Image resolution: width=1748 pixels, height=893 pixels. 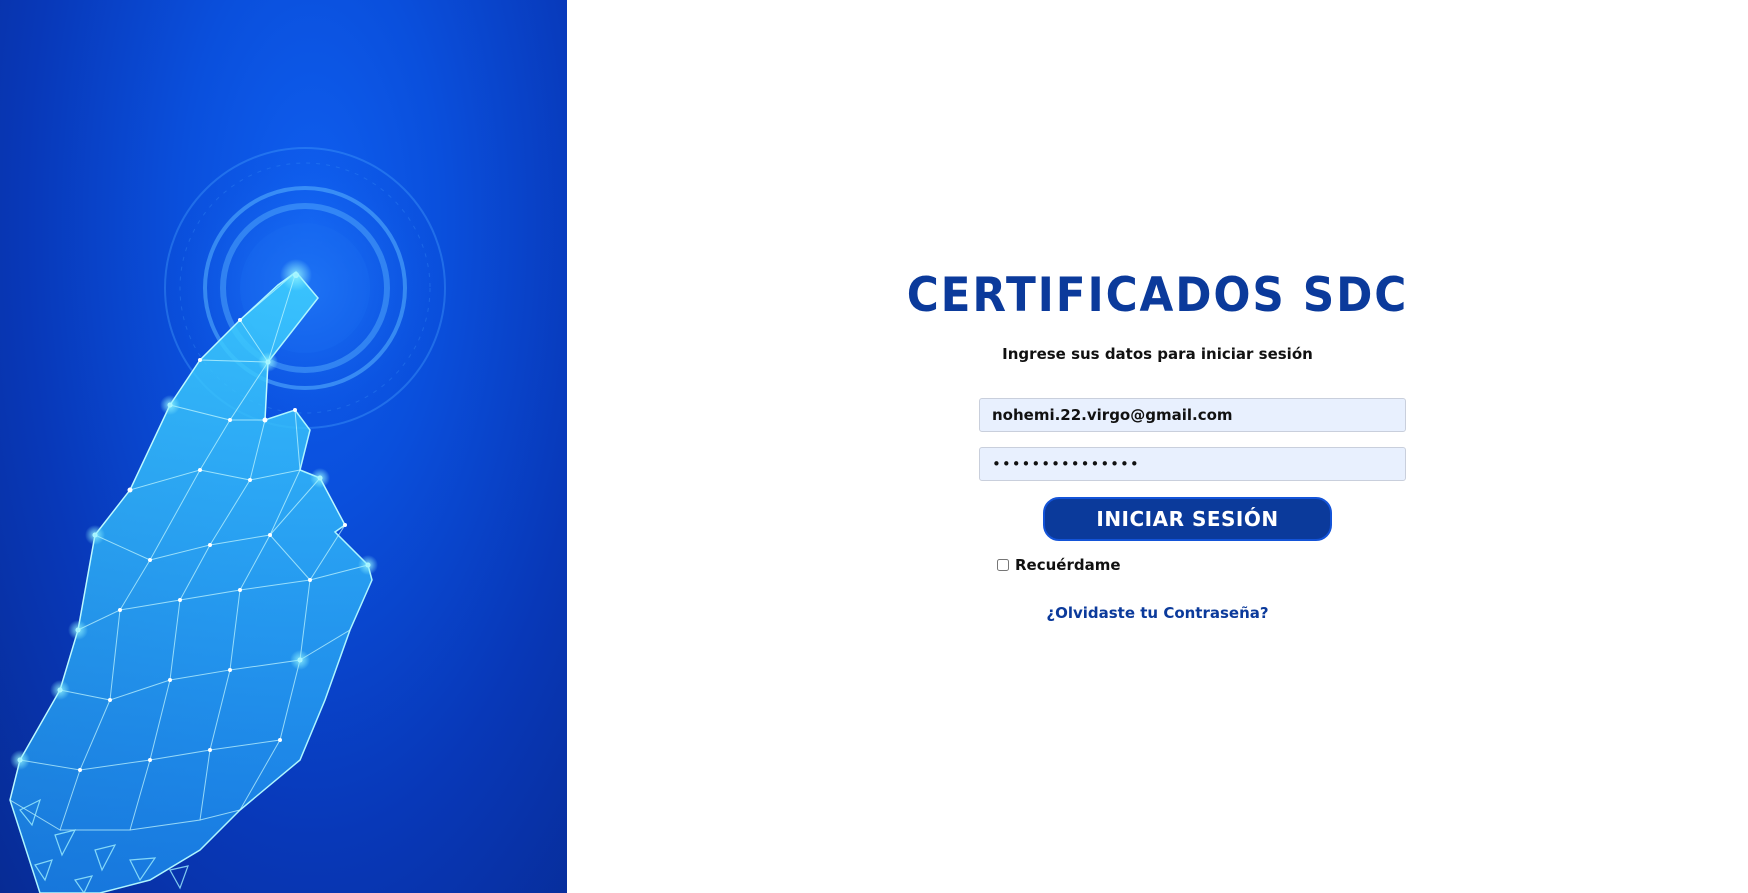 I want to click on remember-me: Recuérdame, so click(x=1059, y=565).